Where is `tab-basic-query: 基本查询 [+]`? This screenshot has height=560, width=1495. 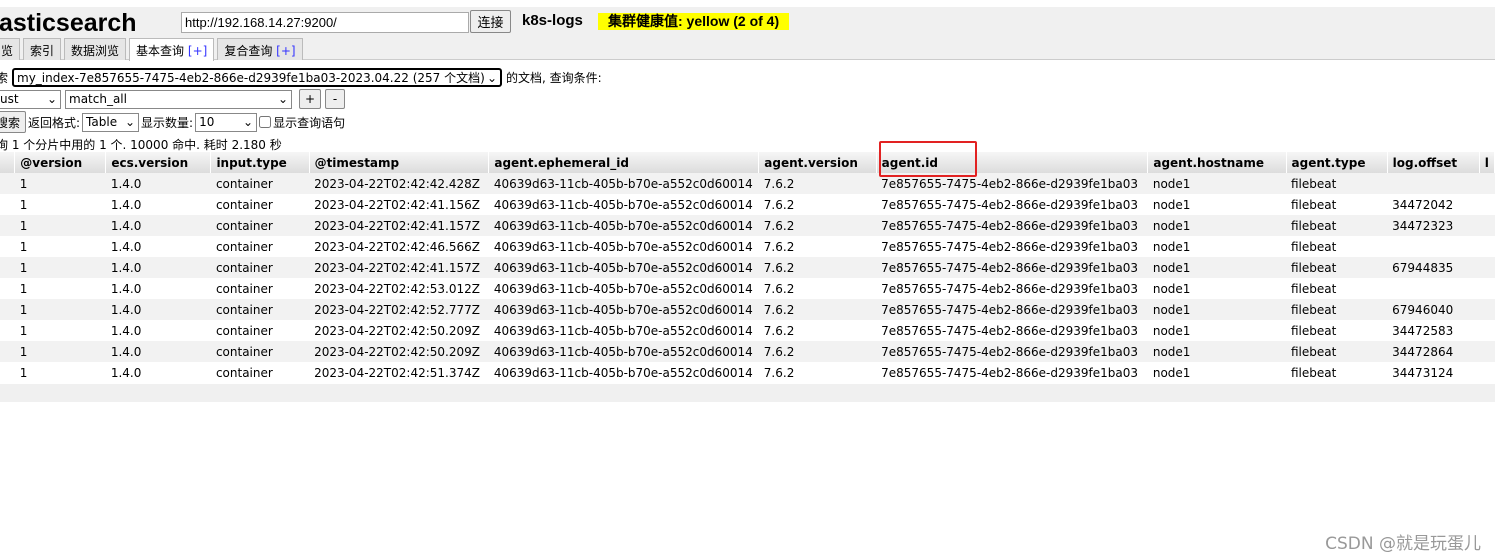
tab-basic-query: 基本查询 [+] is located at coordinates (172, 49).